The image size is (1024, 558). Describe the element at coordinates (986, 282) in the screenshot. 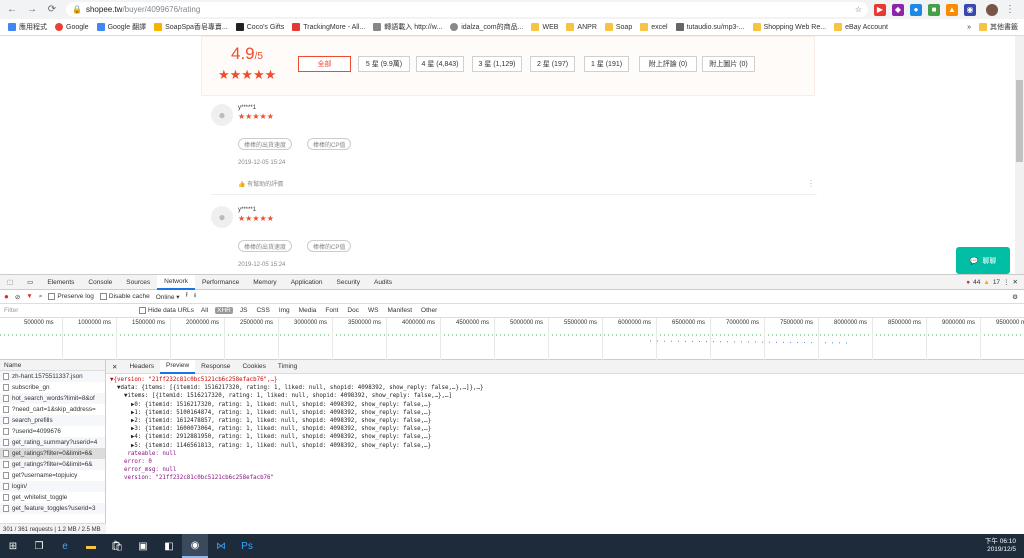

I see `warning-icon: ▲` at that location.